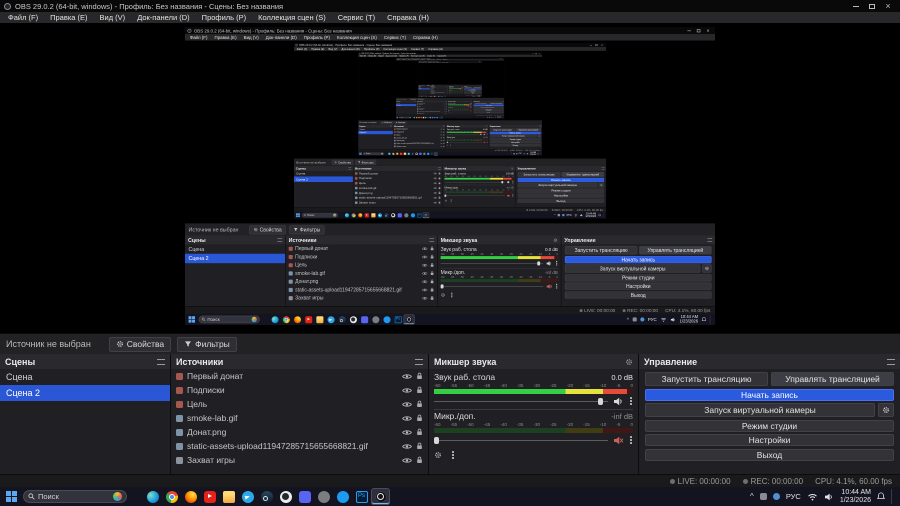 This screenshot has height=506, width=900. What do you see at coordinates (299, 390) in the screenshot?
I see `source-item: Подписки` at bounding box center [299, 390].